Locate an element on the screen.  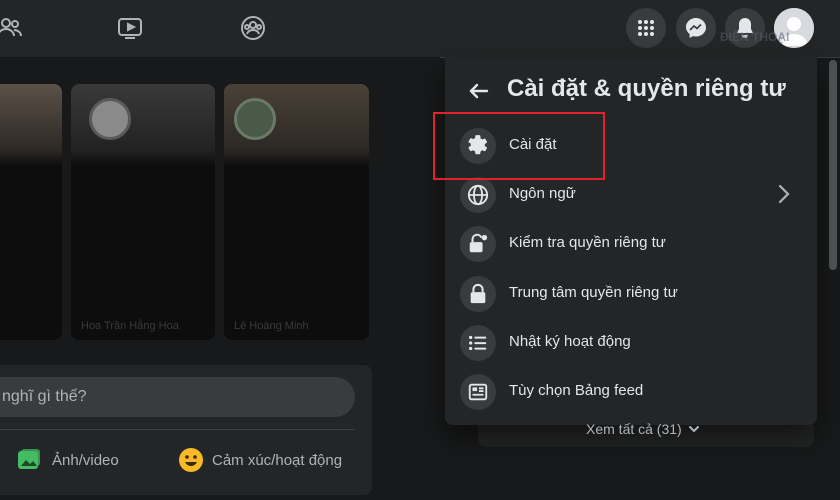
menu-item-activity-log: Nhật ký hoạt động is located at coordinates (631, 342).